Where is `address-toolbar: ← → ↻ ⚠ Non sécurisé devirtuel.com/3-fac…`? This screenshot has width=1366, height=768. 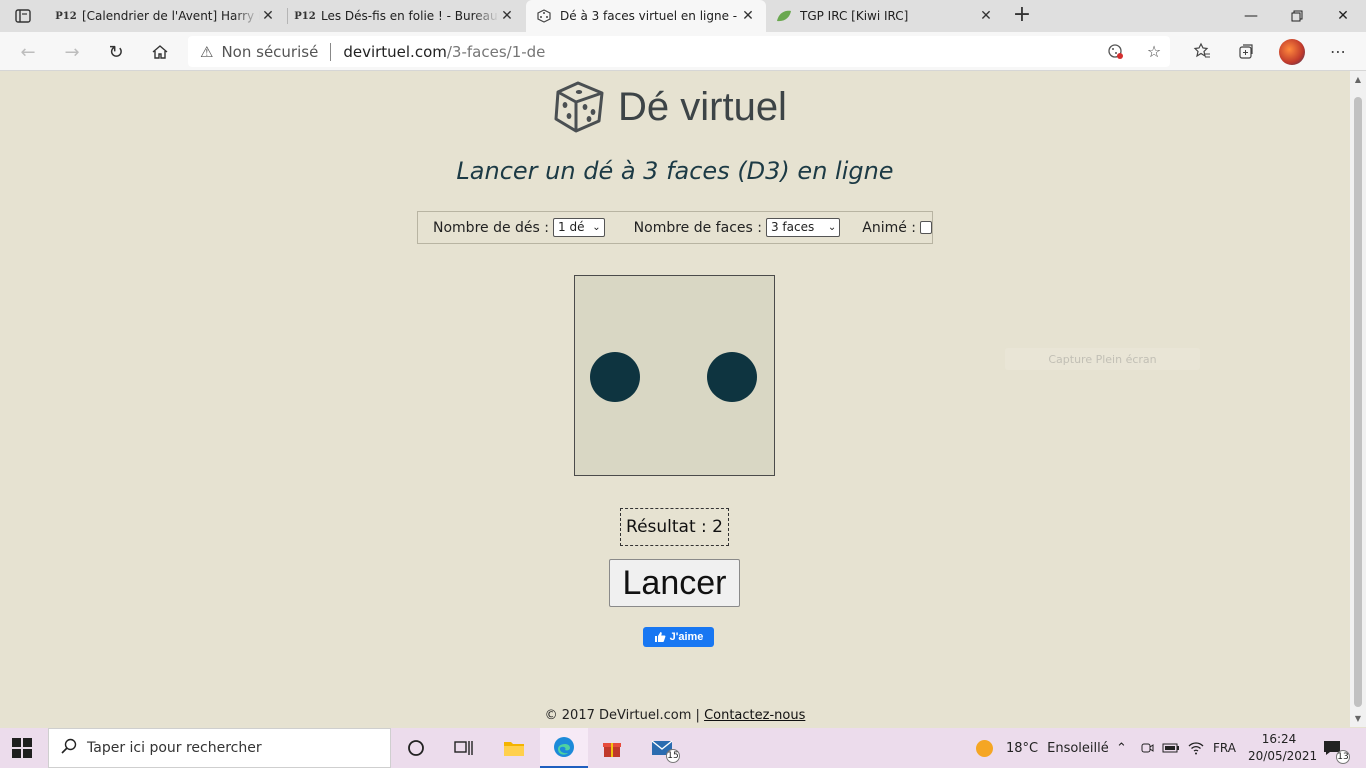
address-toolbar: ← → ↻ ⚠ Non sécurisé devirtuel.com/3-fac… is located at coordinates (683, 51).